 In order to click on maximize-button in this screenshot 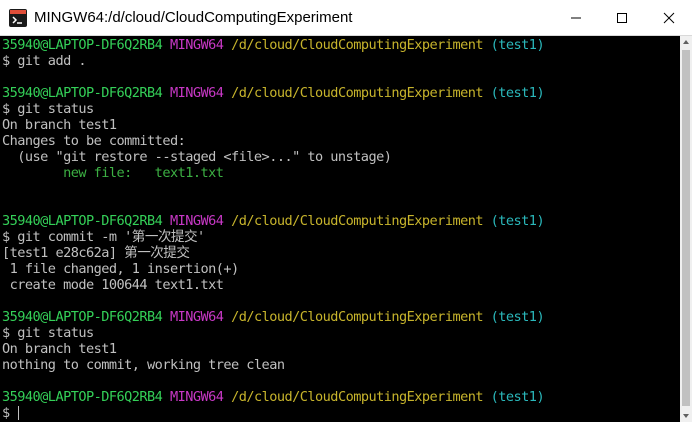, I will do `click(622, 18)`.